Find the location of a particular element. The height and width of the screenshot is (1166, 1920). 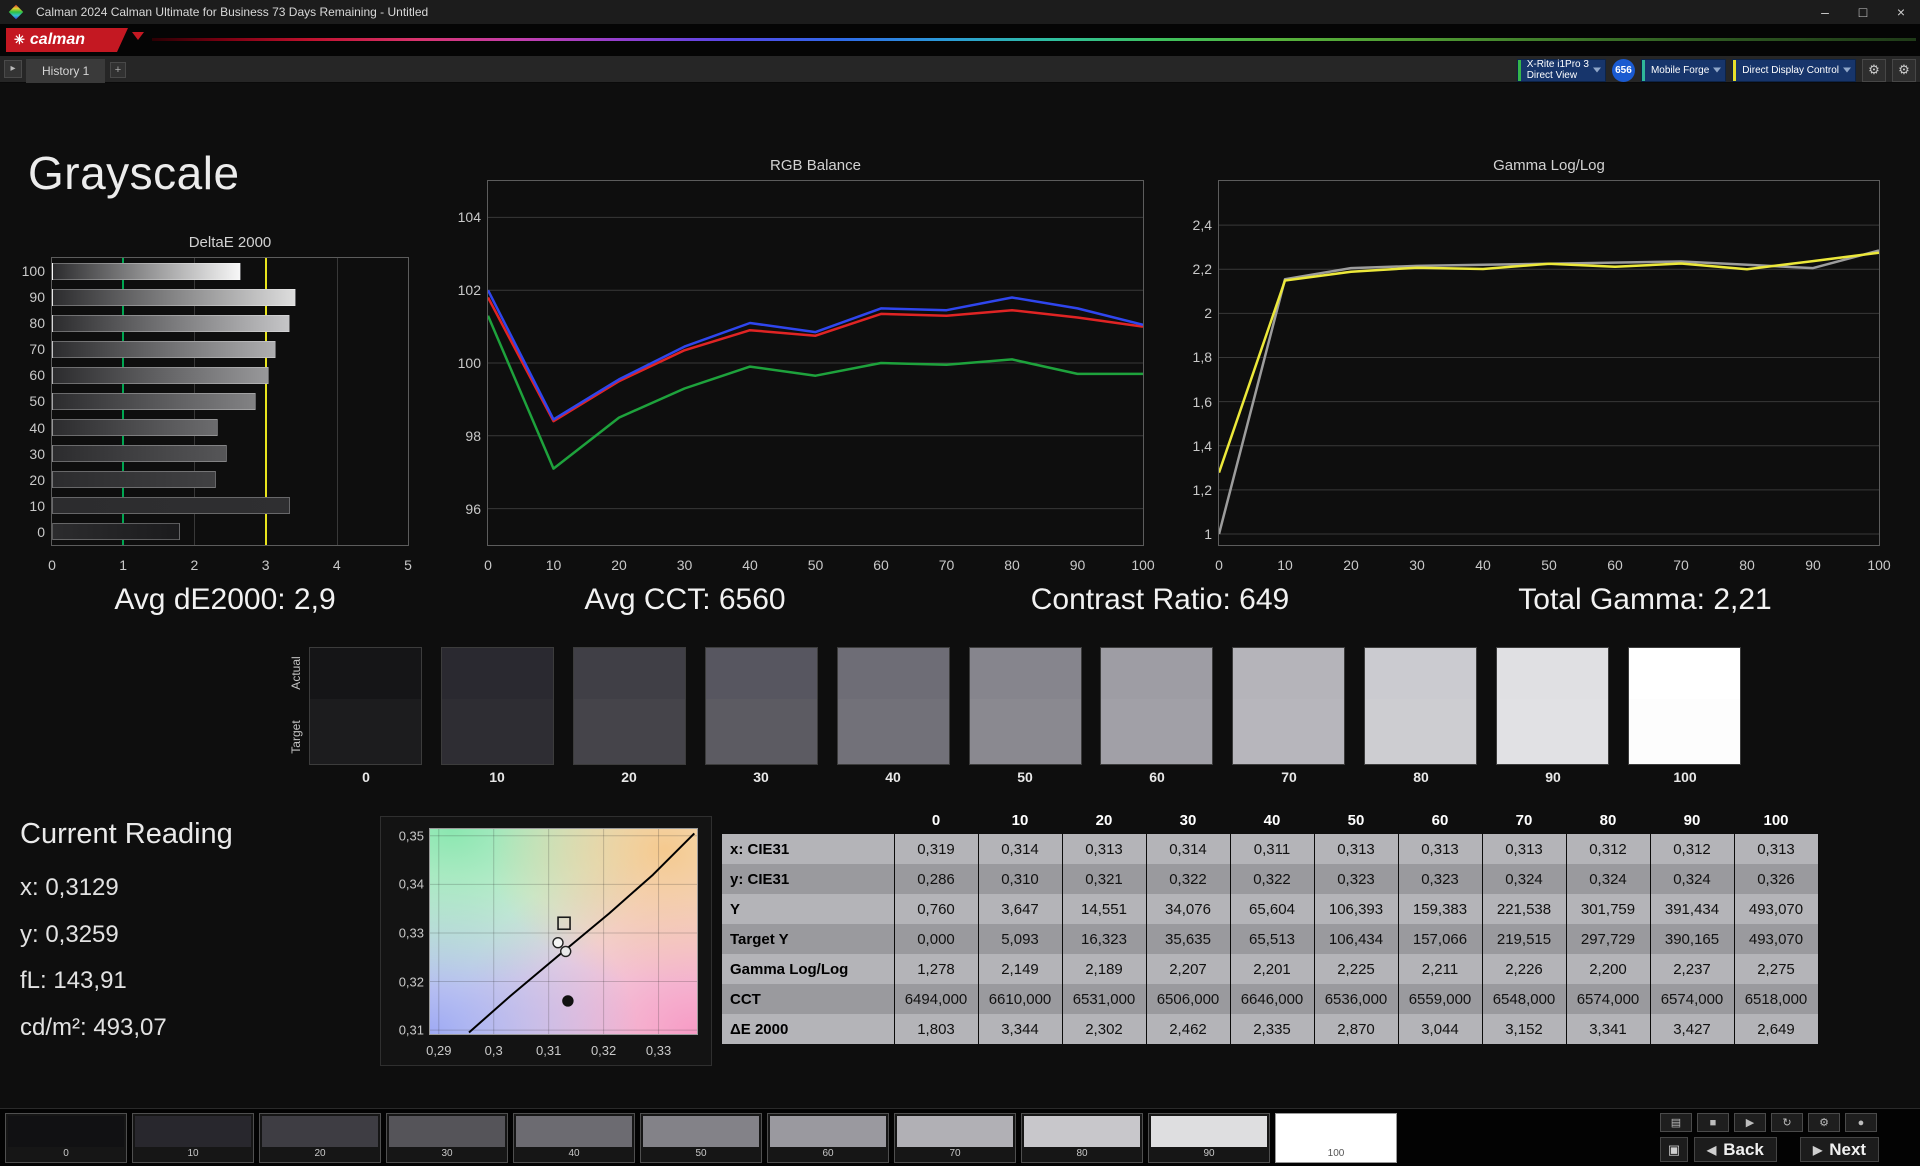

column-header: 100 is located at coordinates (1776, 820).